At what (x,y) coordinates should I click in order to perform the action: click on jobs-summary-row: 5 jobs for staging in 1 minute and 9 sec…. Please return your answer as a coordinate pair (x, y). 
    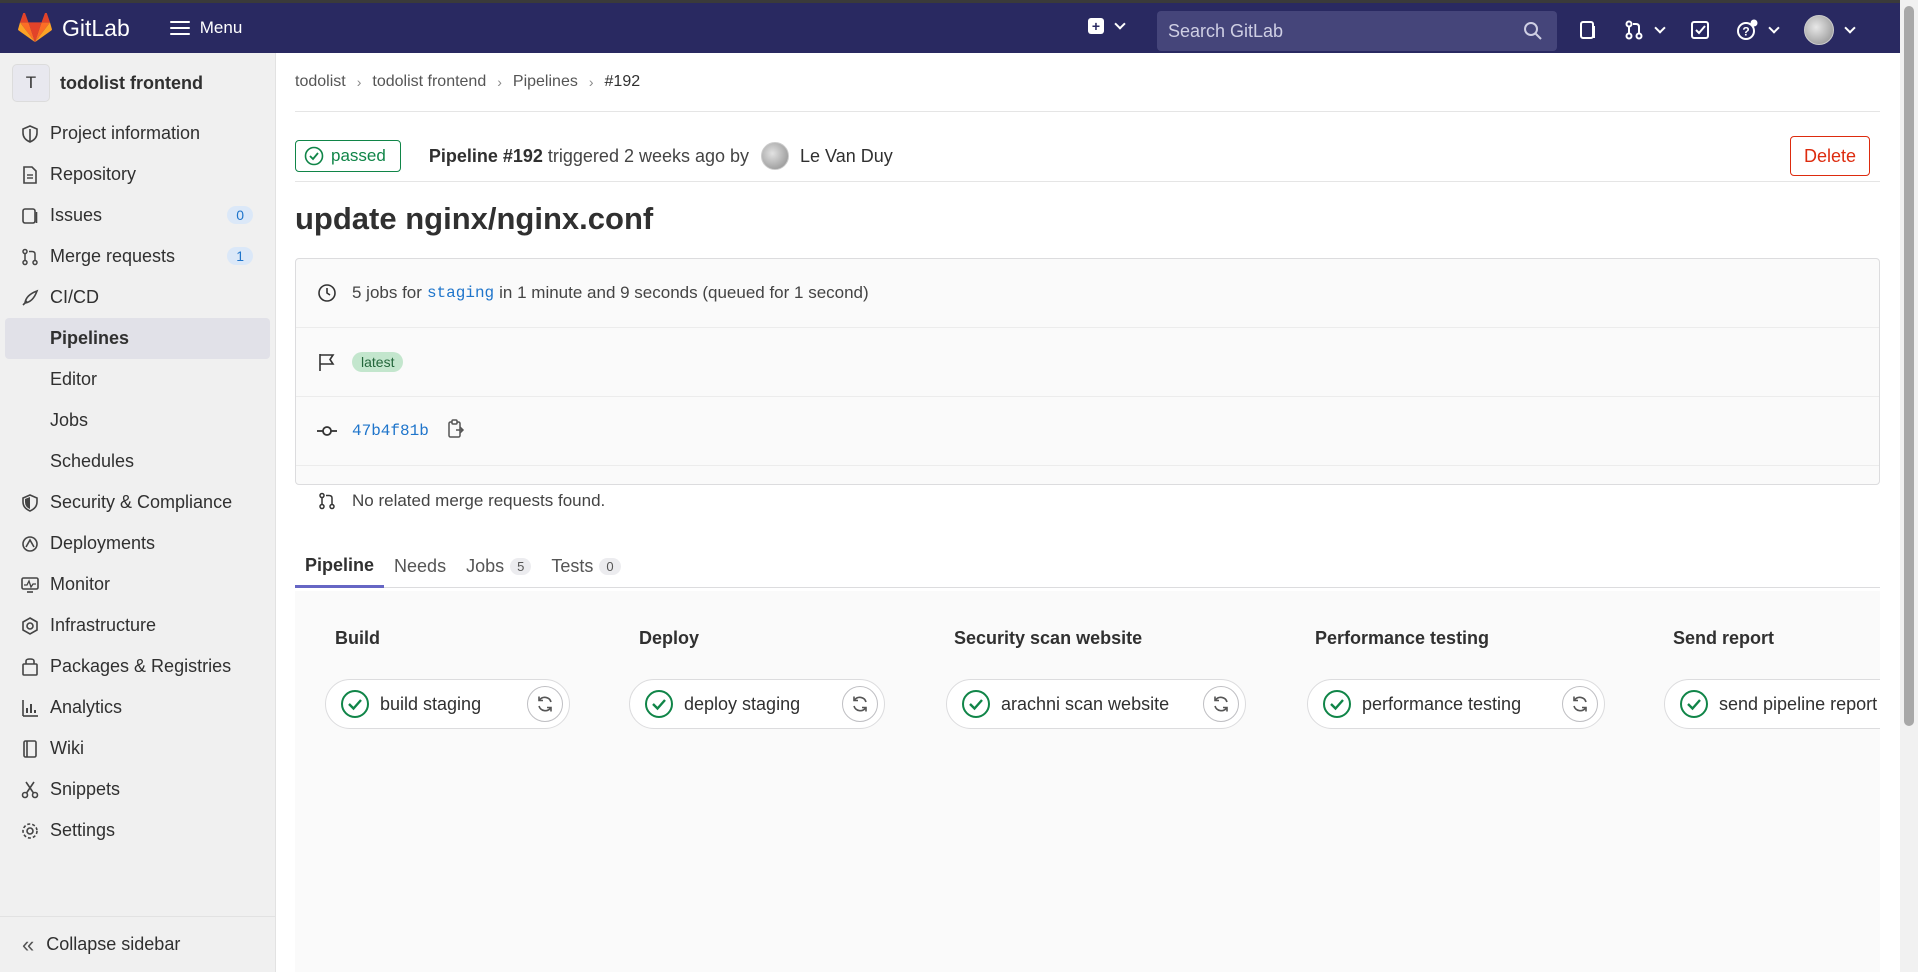
    Looking at the image, I should click on (1087, 293).